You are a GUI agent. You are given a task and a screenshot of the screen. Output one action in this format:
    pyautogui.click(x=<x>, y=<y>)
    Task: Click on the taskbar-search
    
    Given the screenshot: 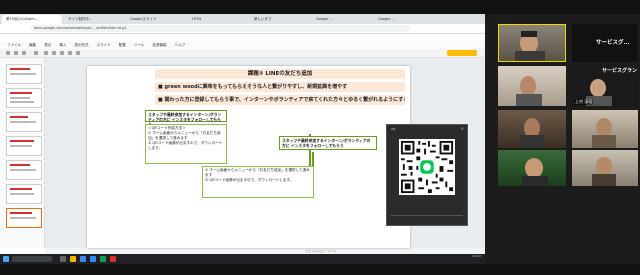 What is the action you would take?
    pyautogui.click(x=32, y=259)
    